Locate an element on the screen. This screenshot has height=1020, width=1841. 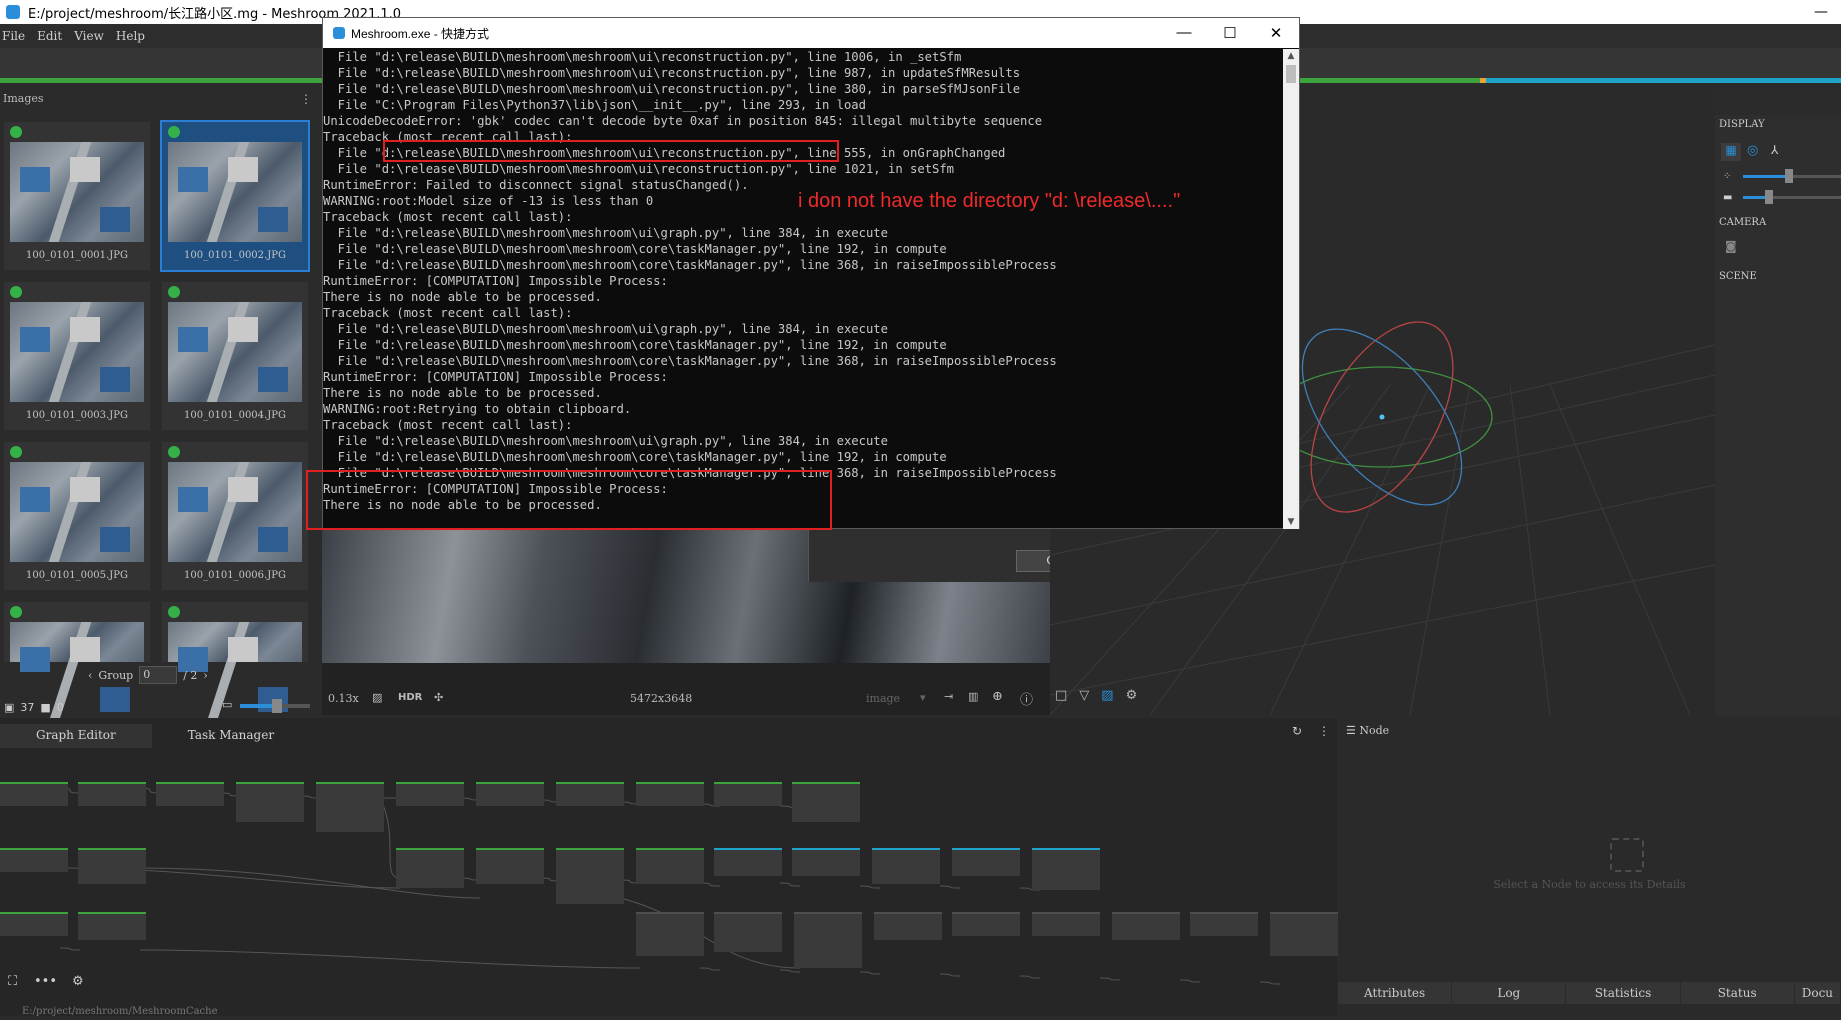
chevron-down-icon: ▾ is located at coordinates (923, 697).